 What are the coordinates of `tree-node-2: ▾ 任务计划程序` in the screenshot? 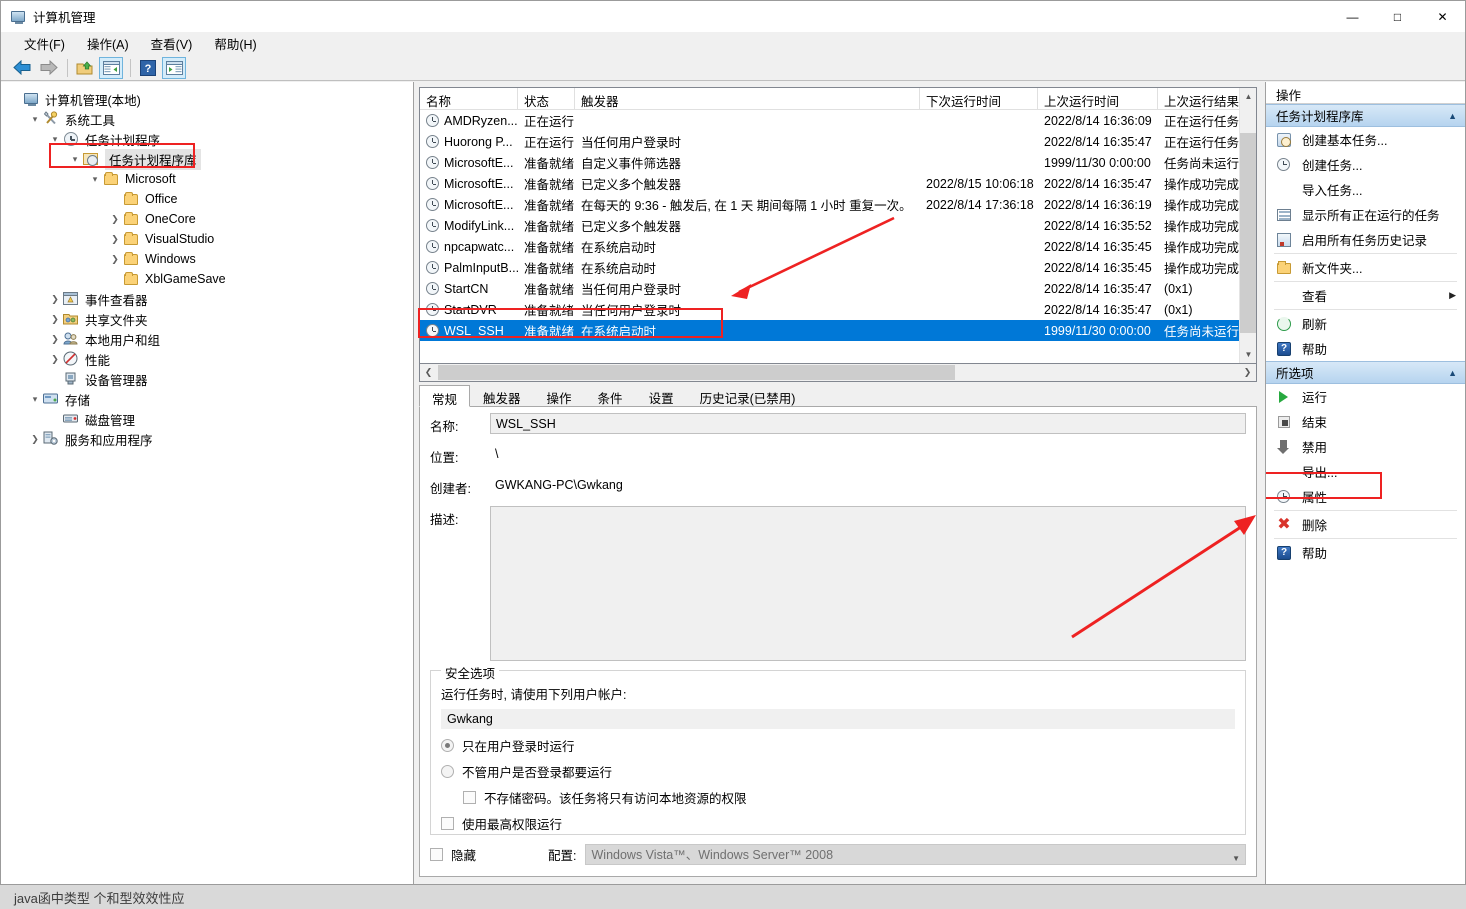 It's located at (207, 139).